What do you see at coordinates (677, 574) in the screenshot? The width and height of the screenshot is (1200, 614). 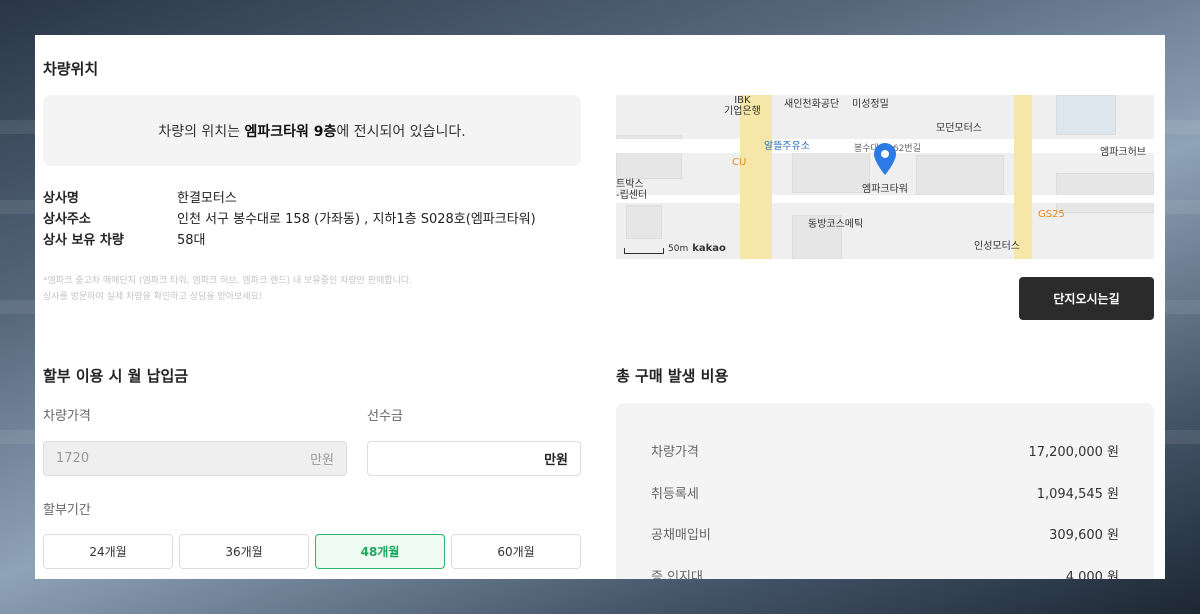 I see `cost-label: 증.인지대` at bounding box center [677, 574].